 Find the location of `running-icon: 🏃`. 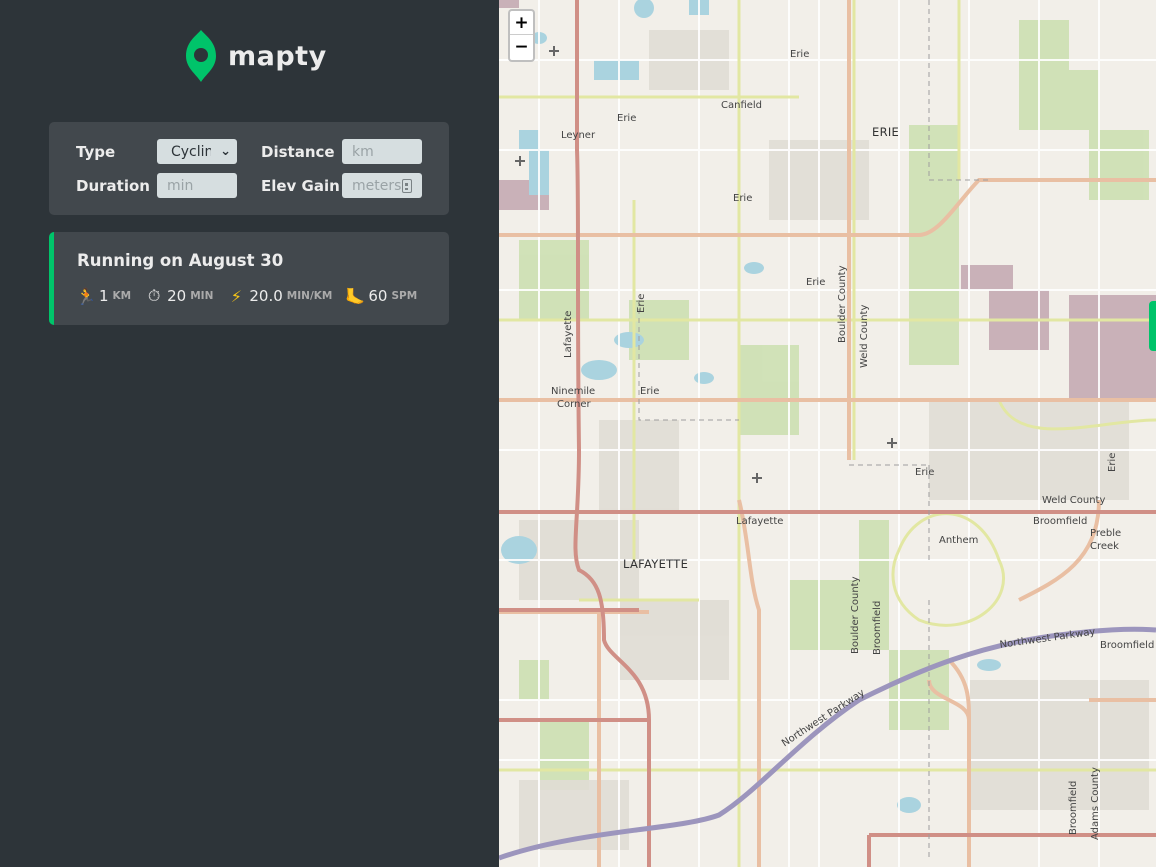

running-icon: 🏃 is located at coordinates (86, 296).